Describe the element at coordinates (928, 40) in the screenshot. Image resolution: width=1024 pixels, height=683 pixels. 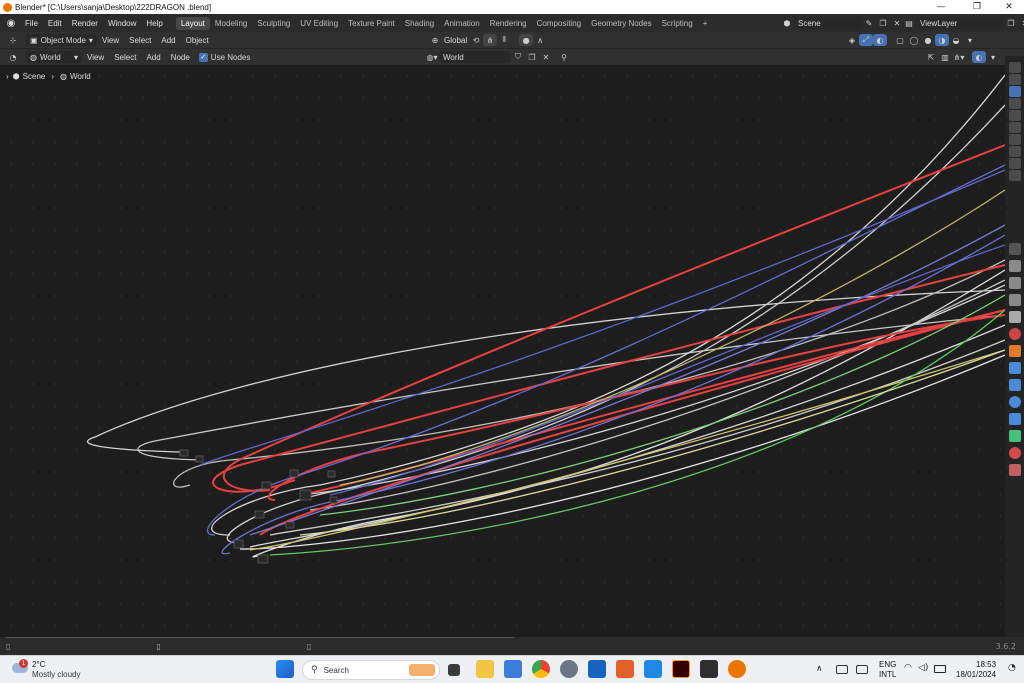
I see `shading-solid-icon: ●` at that location.